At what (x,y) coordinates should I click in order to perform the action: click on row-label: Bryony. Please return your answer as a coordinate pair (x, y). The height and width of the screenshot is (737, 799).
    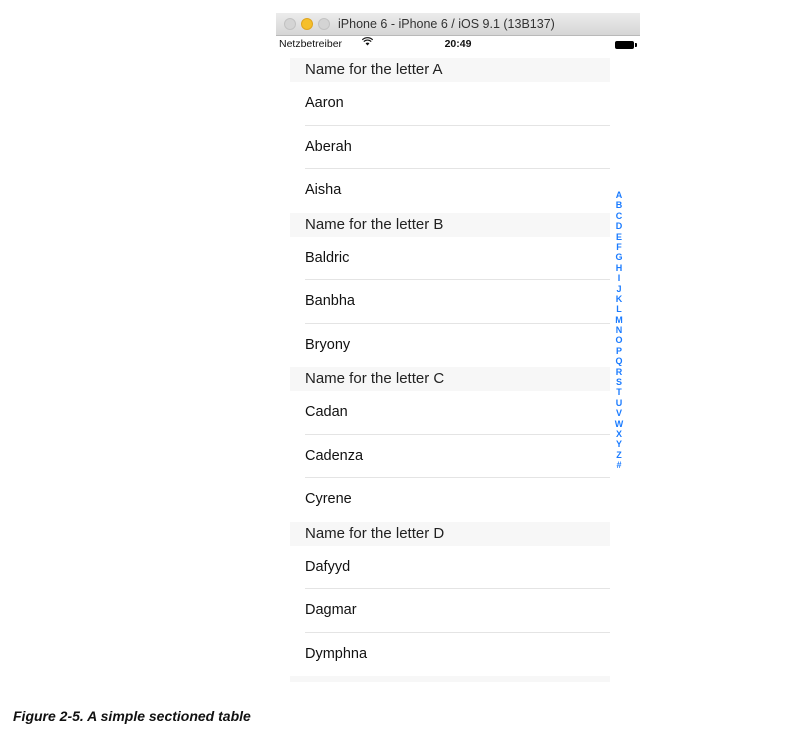
    Looking at the image, I should click on (328, 344).